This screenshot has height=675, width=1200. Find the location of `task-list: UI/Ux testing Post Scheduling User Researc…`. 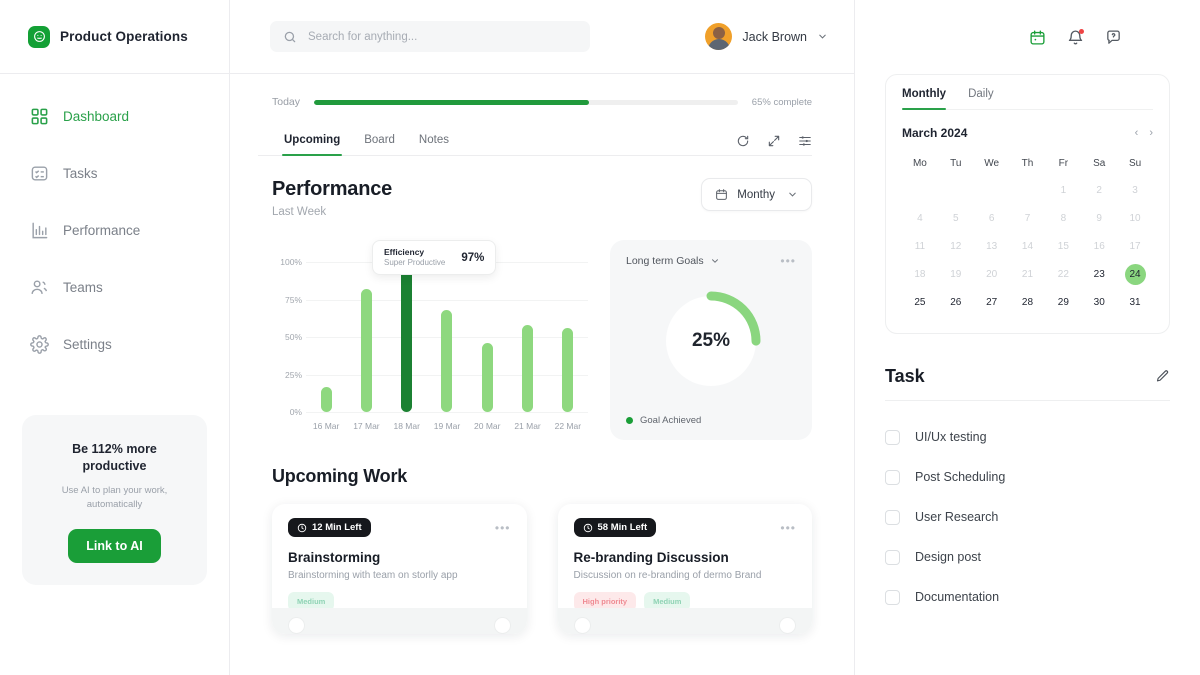

task-list: UI/Ux testing Post Scheduling User Researc… is located at coordinates (1027, 517).